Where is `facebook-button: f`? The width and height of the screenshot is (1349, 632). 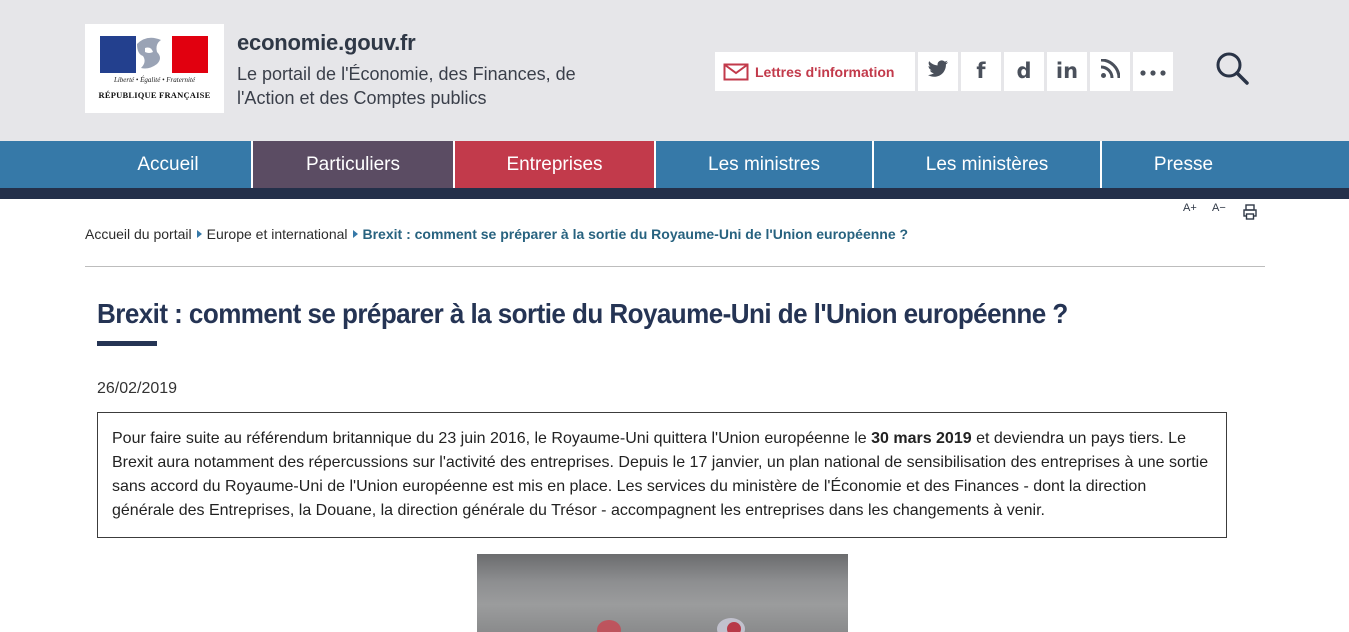
facebook-button: f is located at coordinates (981, 71).